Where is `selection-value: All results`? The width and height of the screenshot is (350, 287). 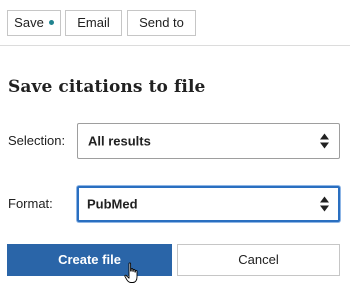
selection-value: All results is located at coordinates (119, 141).